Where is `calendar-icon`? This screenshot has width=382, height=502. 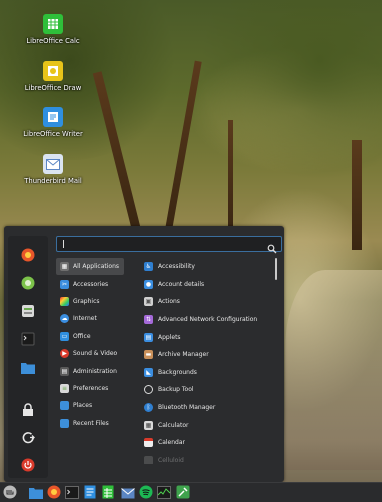 calendar-icon is located at coordinates (148, 443).